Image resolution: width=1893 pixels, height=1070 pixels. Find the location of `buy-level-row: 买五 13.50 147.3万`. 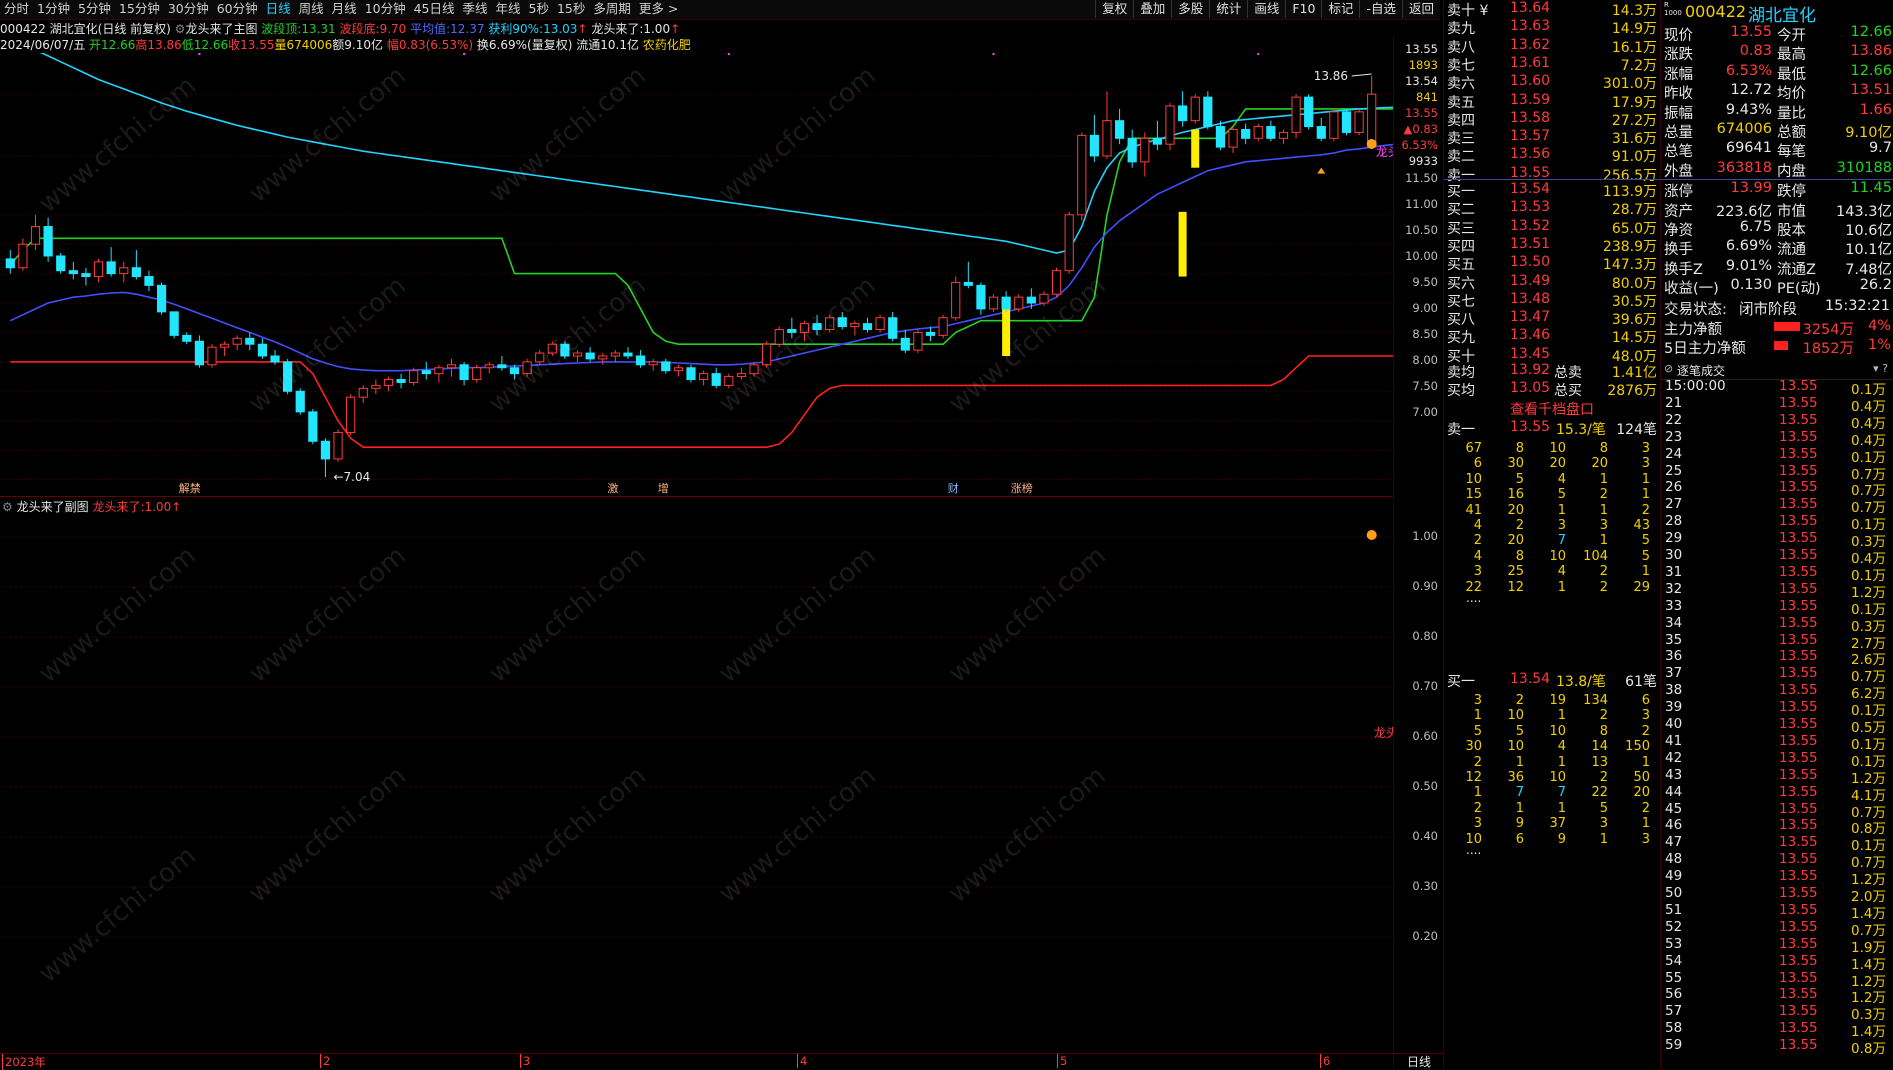

buy-level-row: 买五 13.50 147.3万 is located at coordinates (1552, 263).